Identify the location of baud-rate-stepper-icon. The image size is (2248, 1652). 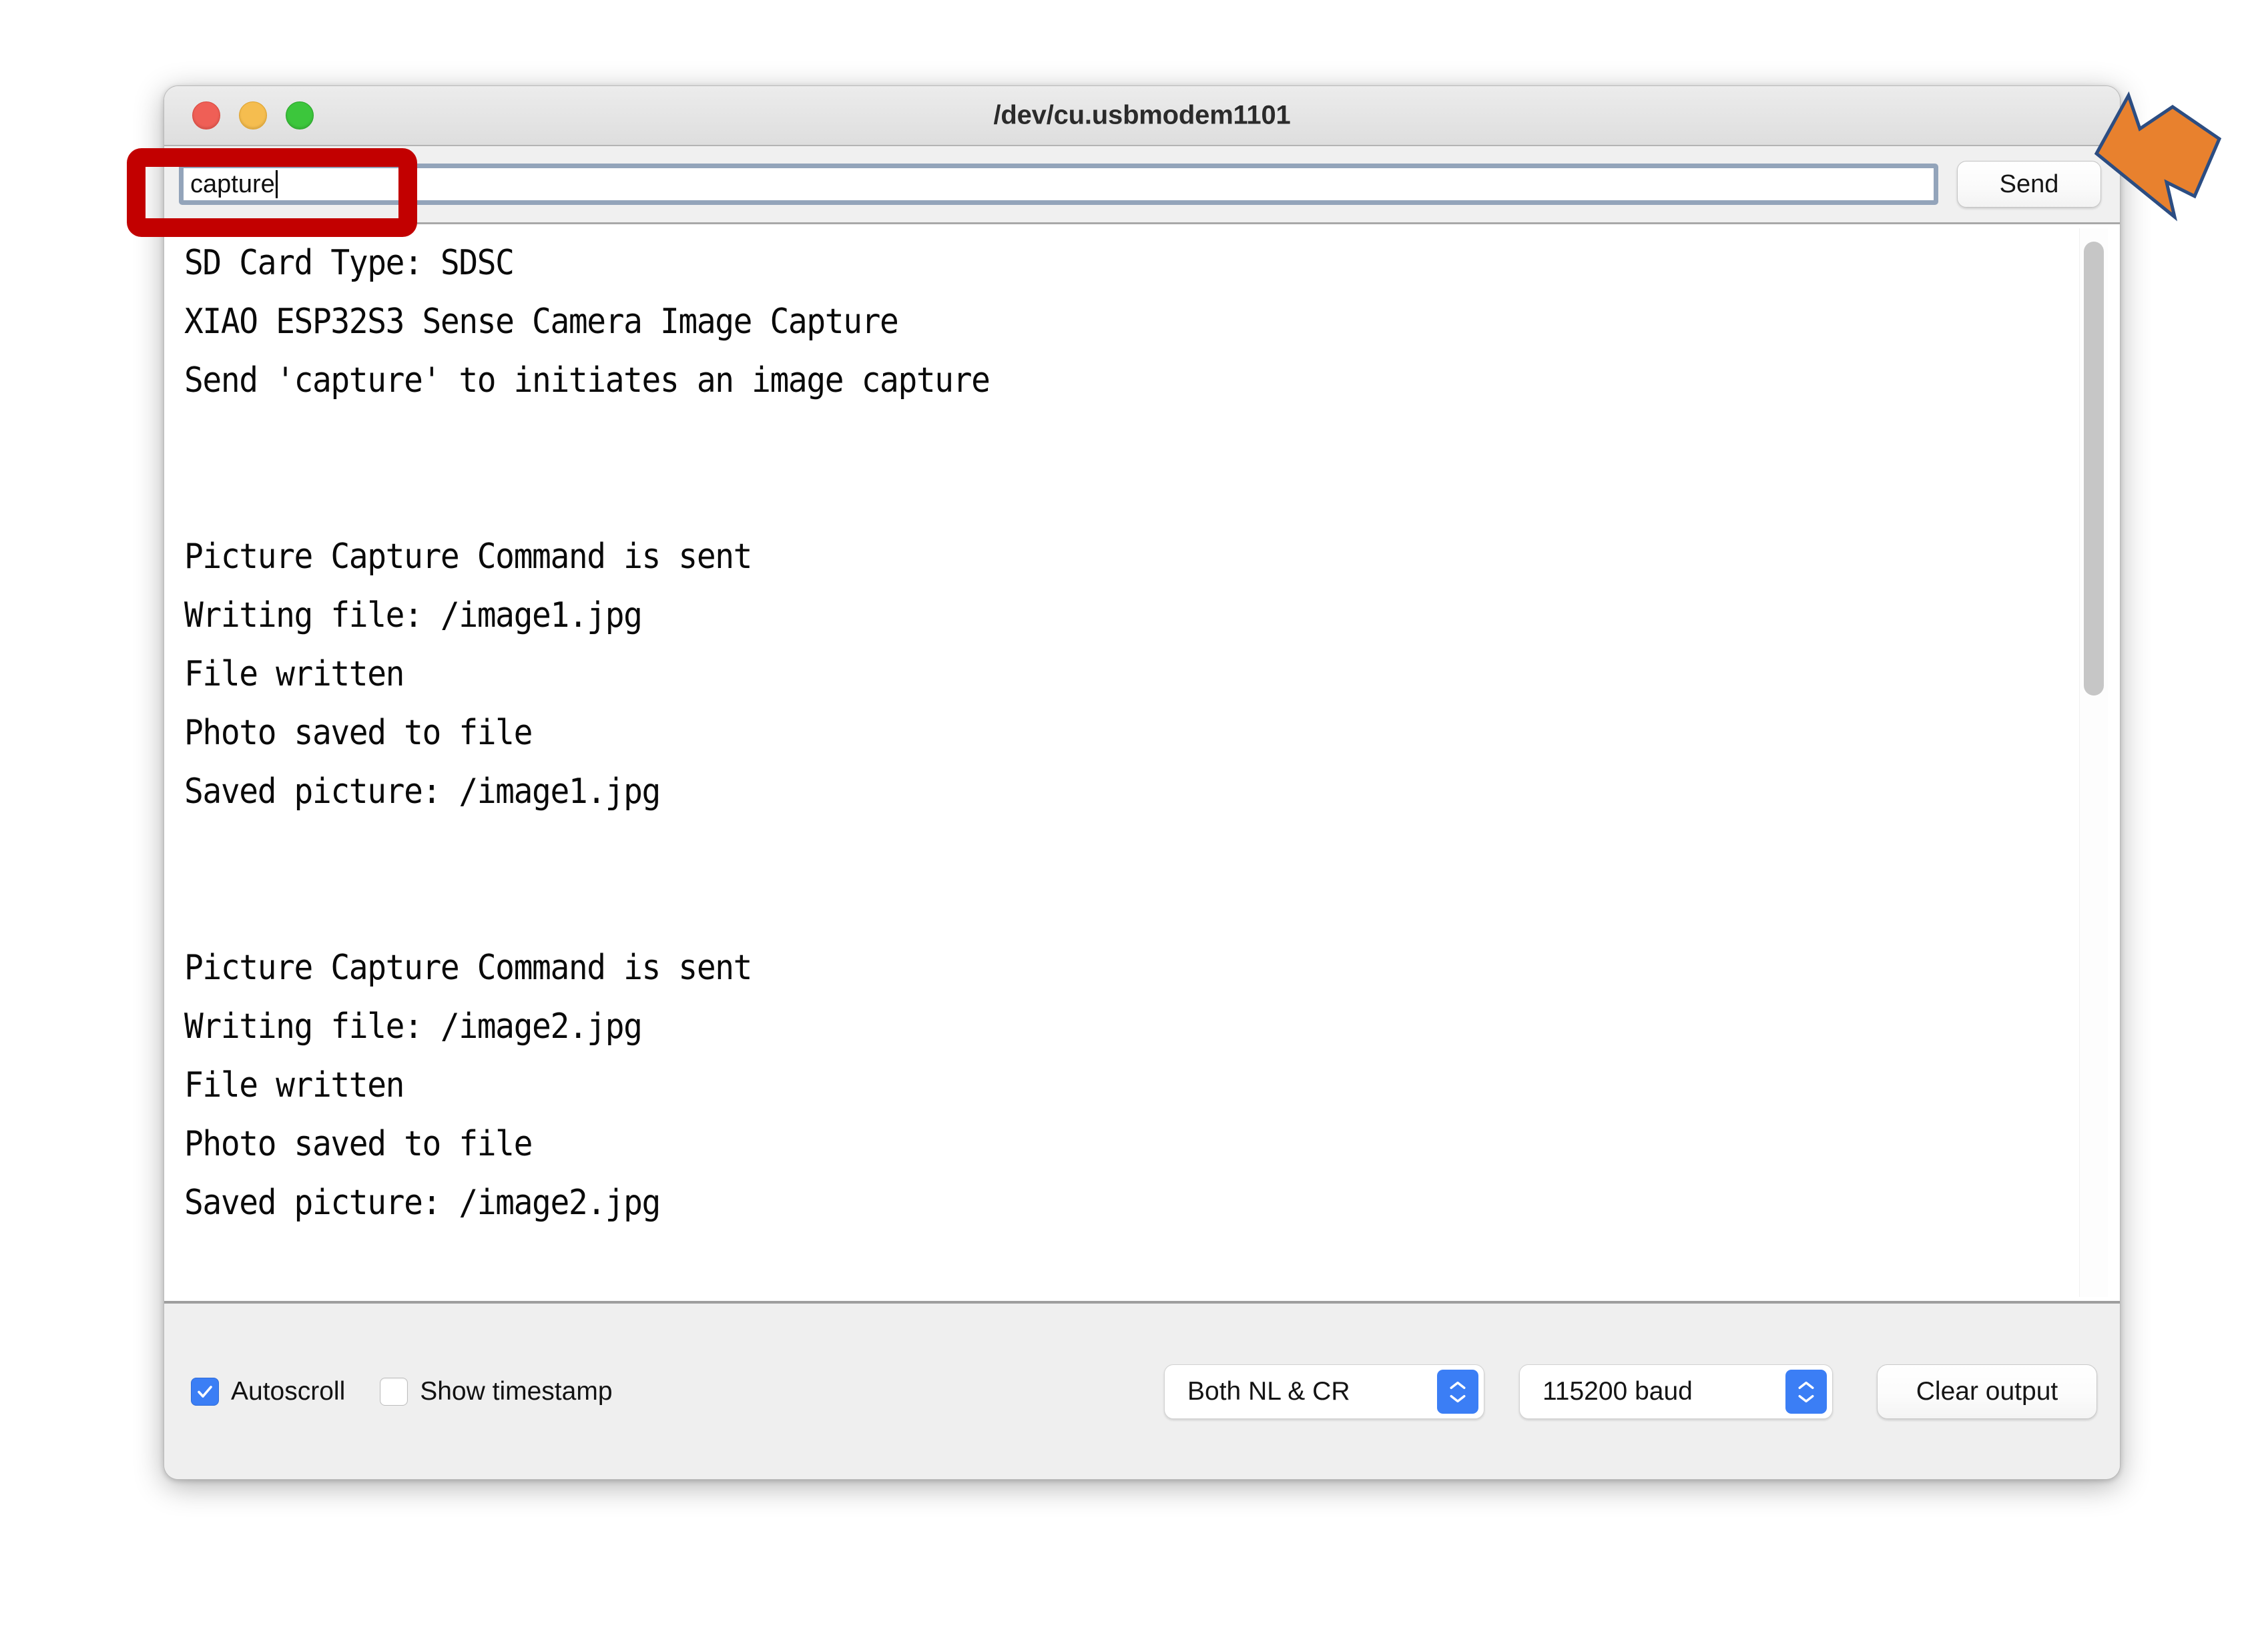
(1806, 1392).